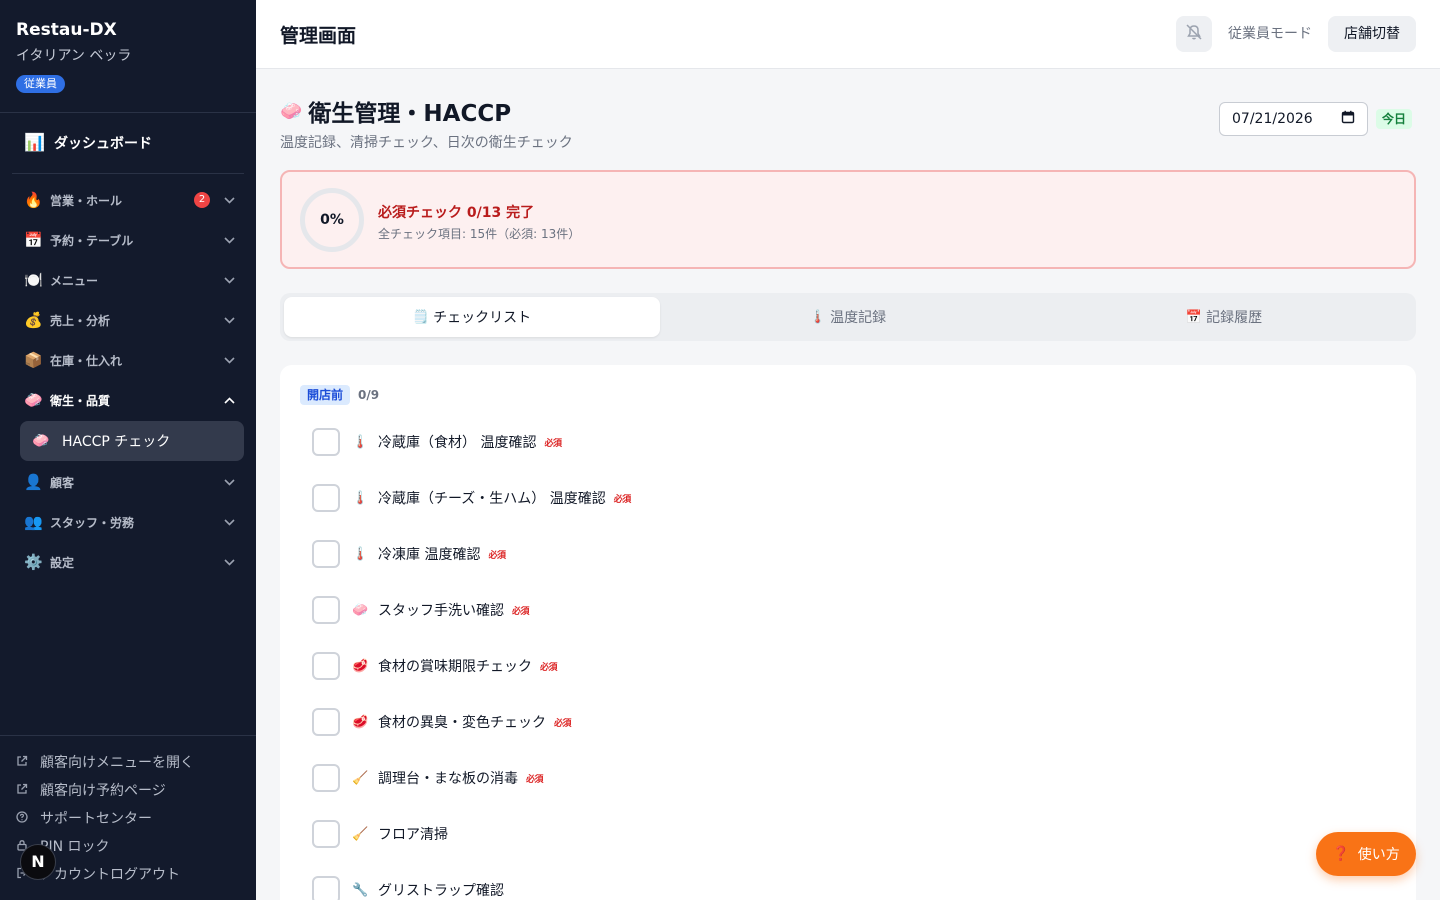 The width and height of the screenshot is (1440, 900). I want to click on checklist-item: 🧹 調理台・まな板の消毒 必須, so click(471, 778).